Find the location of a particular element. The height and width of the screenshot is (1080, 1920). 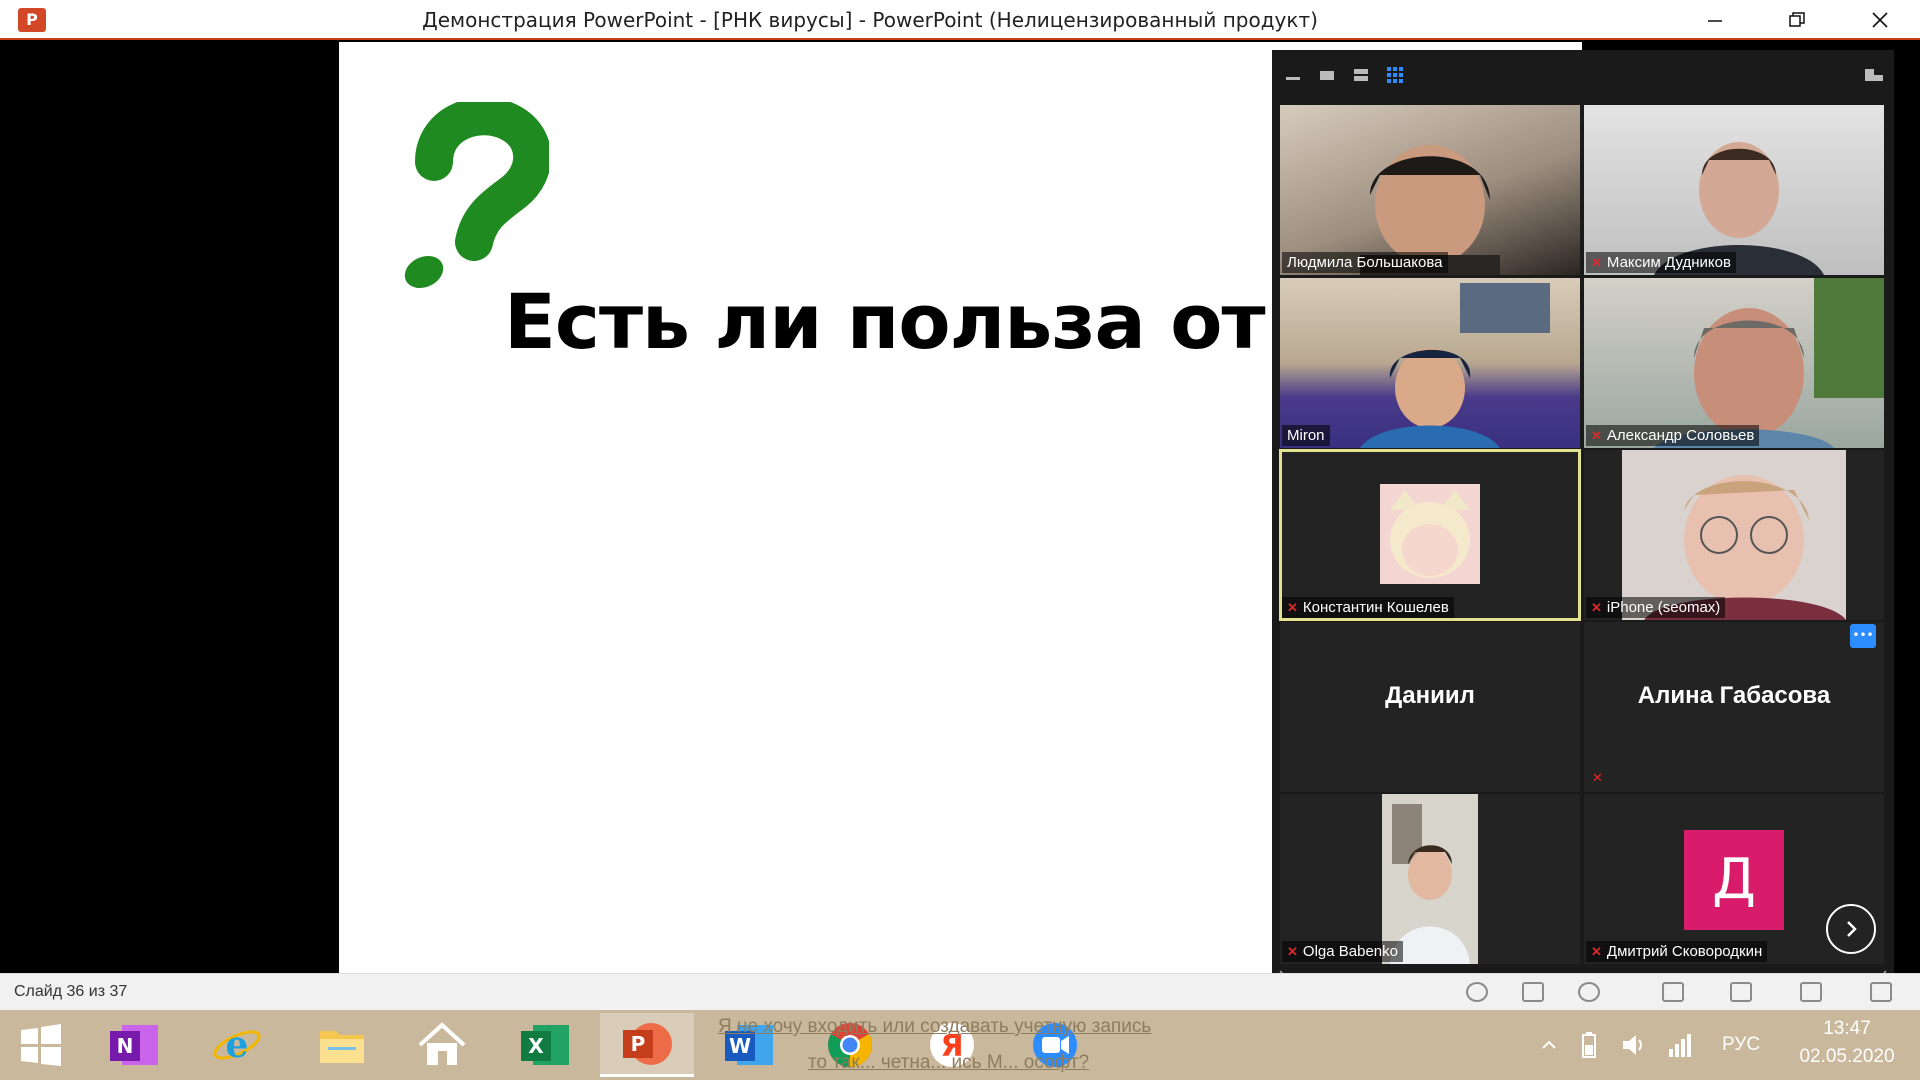

participant-tile: ✕ Александр Соловьев is located at coordinates (1734, 363).